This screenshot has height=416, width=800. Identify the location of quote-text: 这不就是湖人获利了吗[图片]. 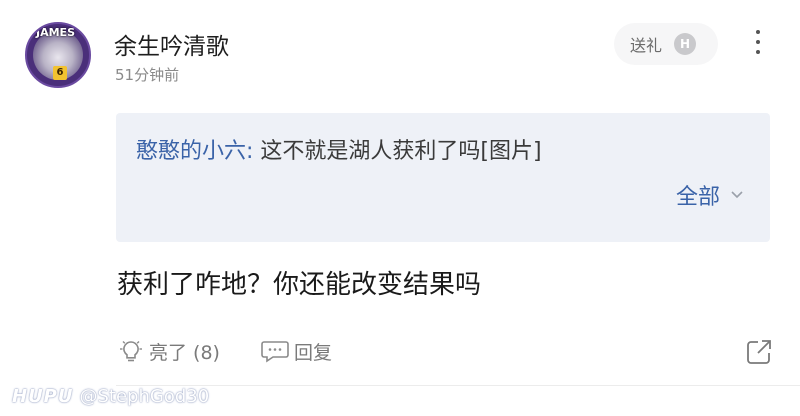
(397, 151).